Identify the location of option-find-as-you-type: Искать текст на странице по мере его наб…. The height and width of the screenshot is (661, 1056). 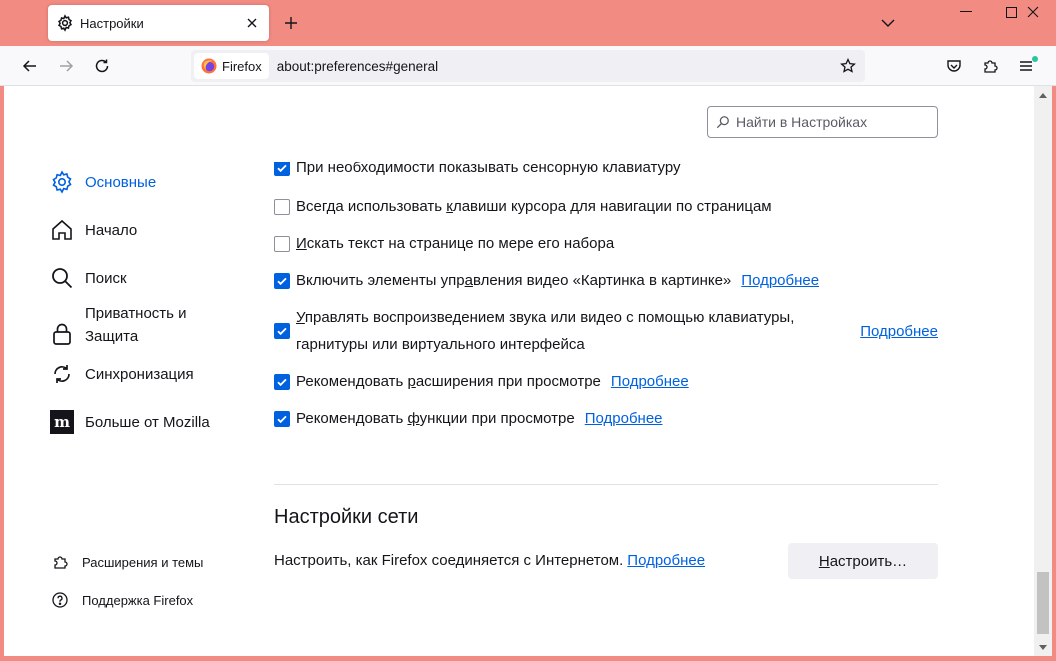
(606, 243).